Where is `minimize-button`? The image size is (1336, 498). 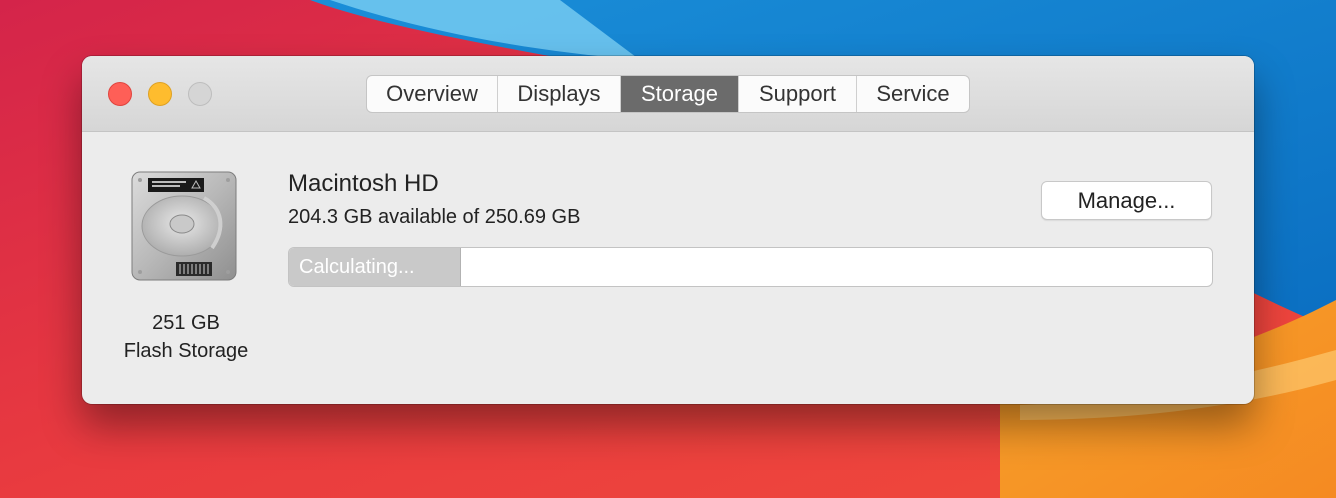 minimize-button is located at coordinates (160, 94).